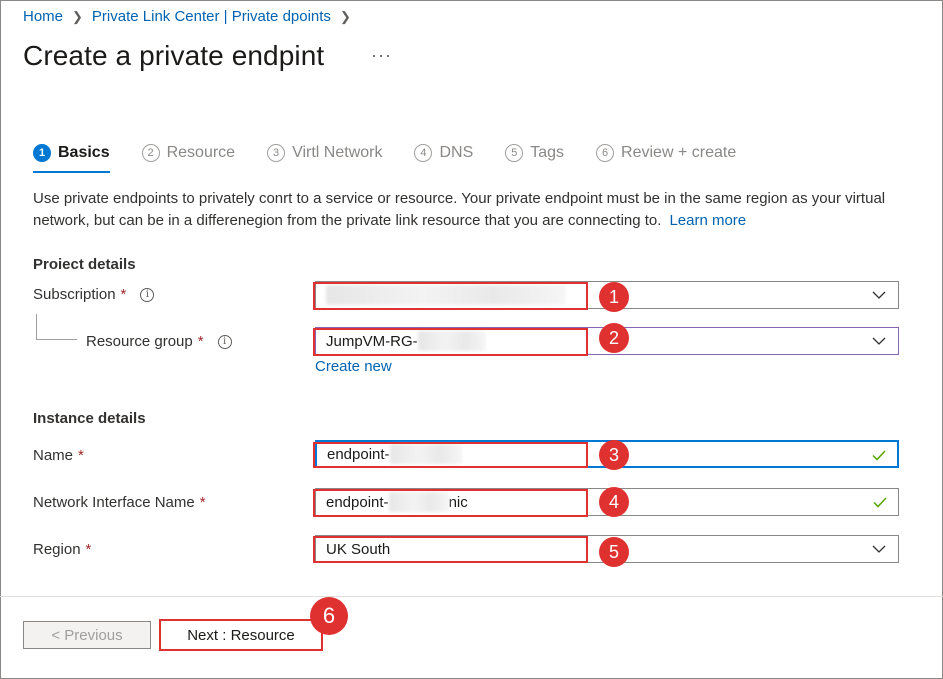 The height and width of the screenshot is (679, 943). What do you see at coordinates (201, 152) in the screenshot?
I see `tab-label: Resource` at bounding box center [201, 152].